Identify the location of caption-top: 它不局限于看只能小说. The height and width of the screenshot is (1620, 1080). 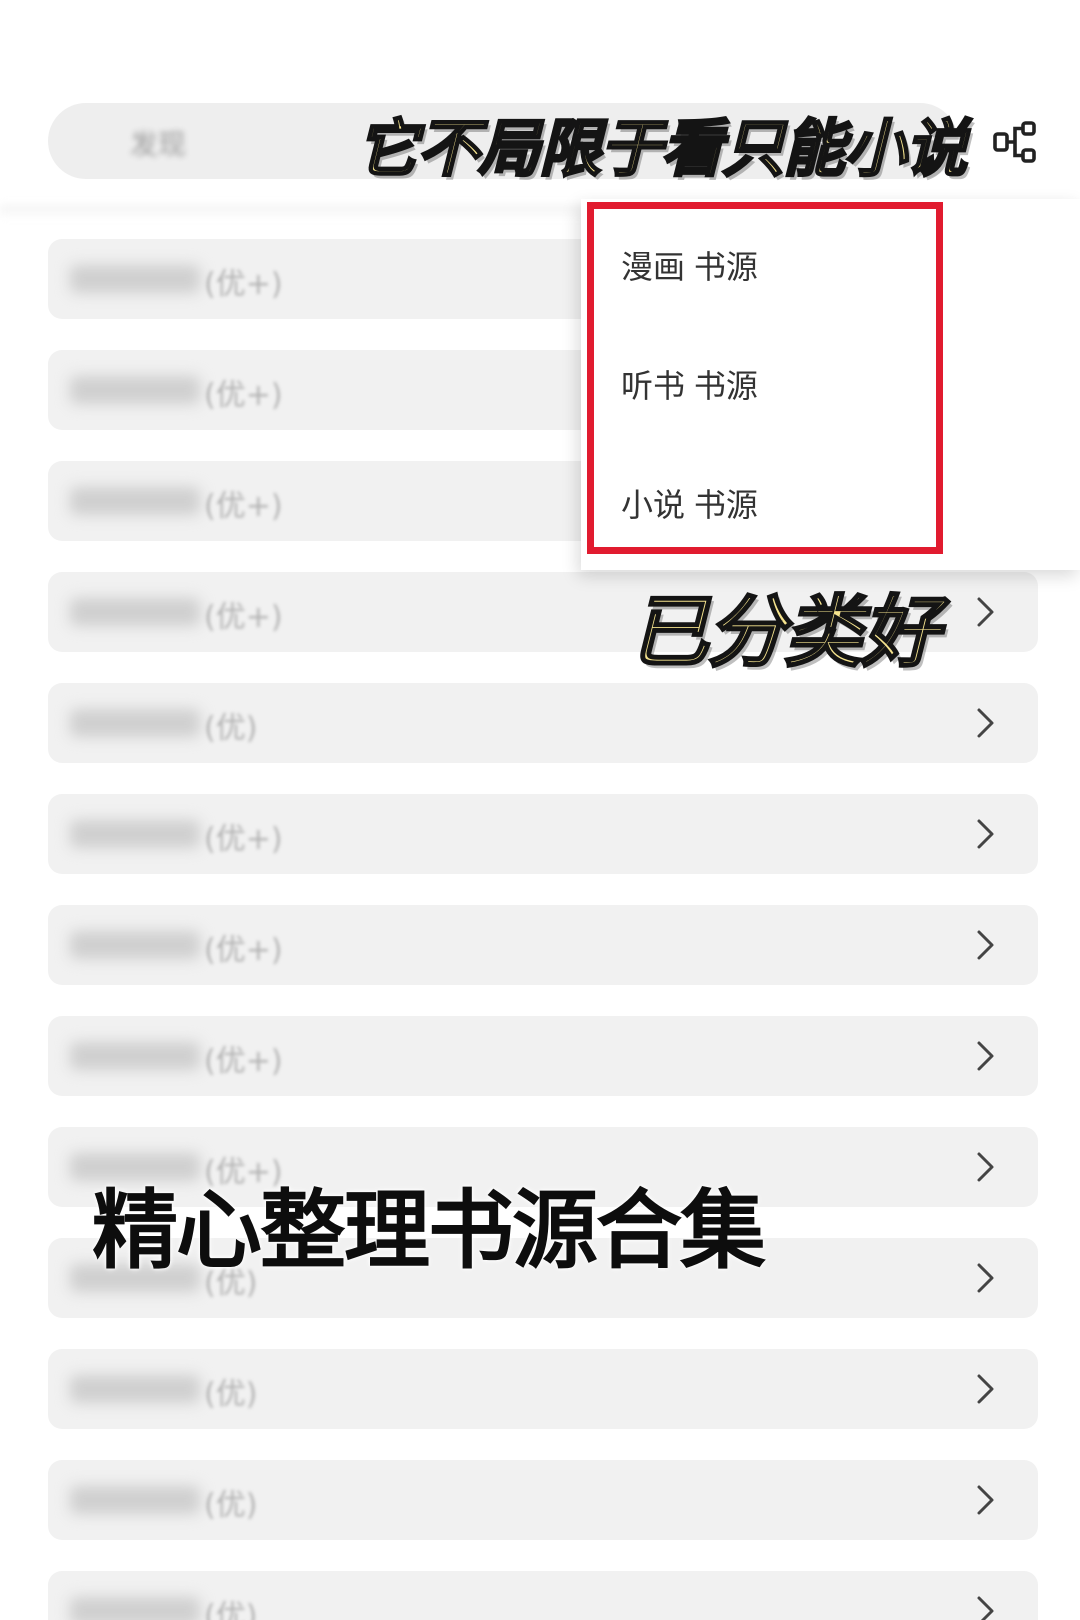
(662, 149).